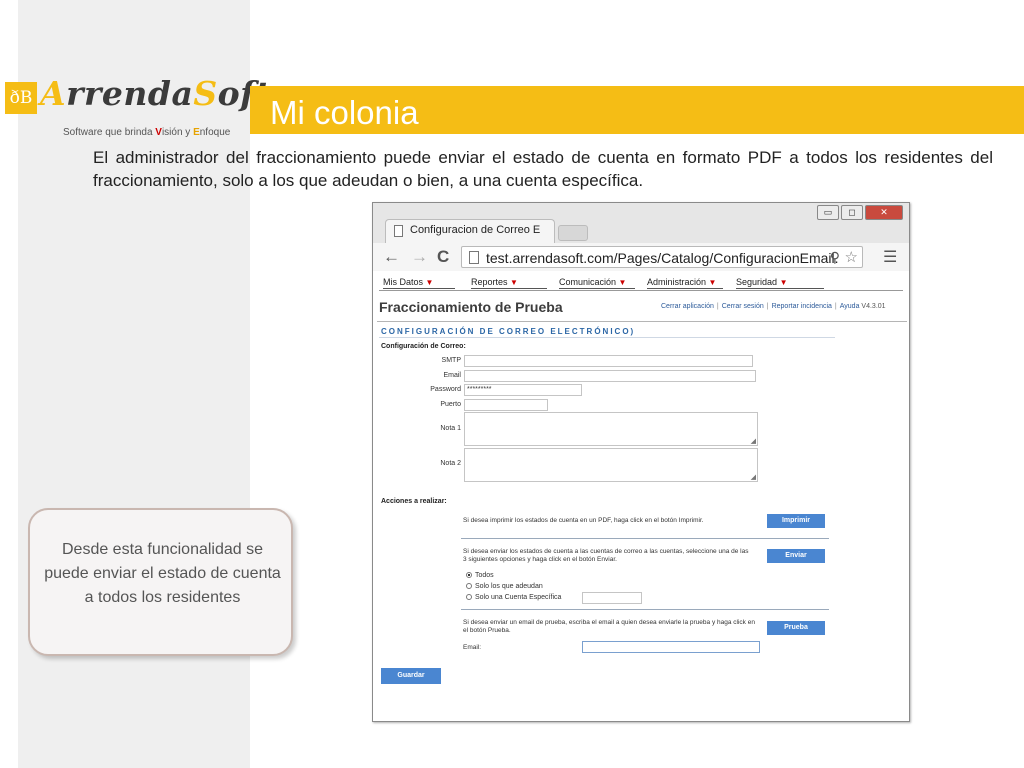 This screenshot has width=1024, height=768. I want to click on search-icon: ⚲, so click(835, 257).